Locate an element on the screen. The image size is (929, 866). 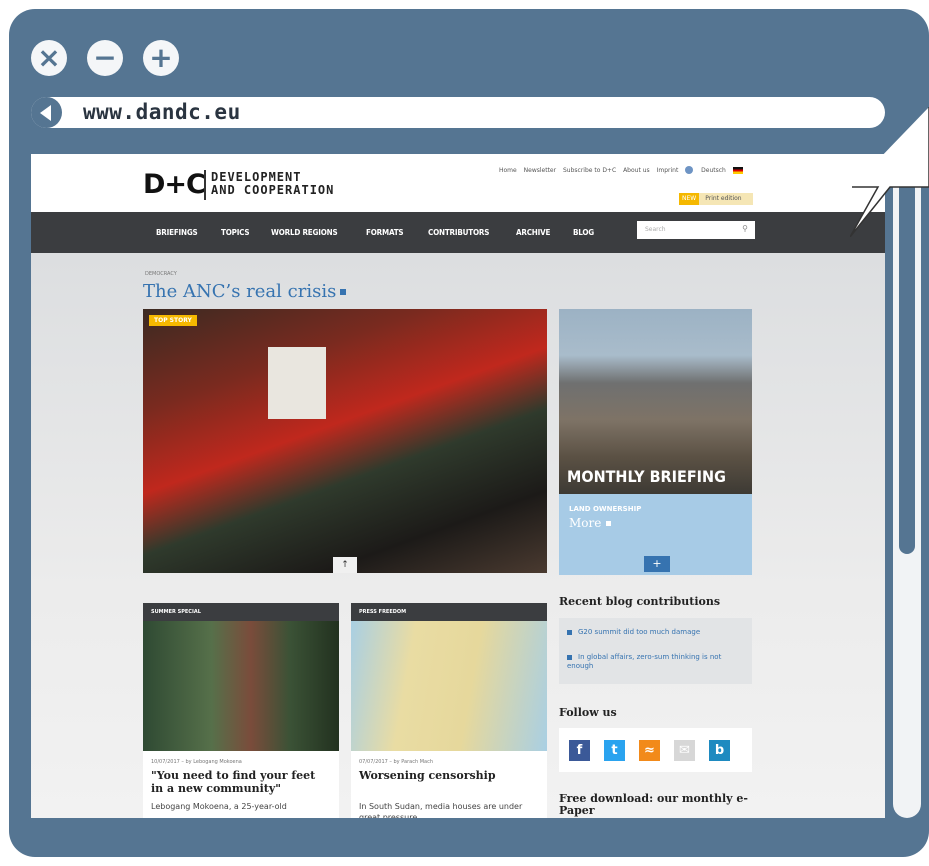
article-kicker: DEMOCRACY is located at coordinates (161, 274).